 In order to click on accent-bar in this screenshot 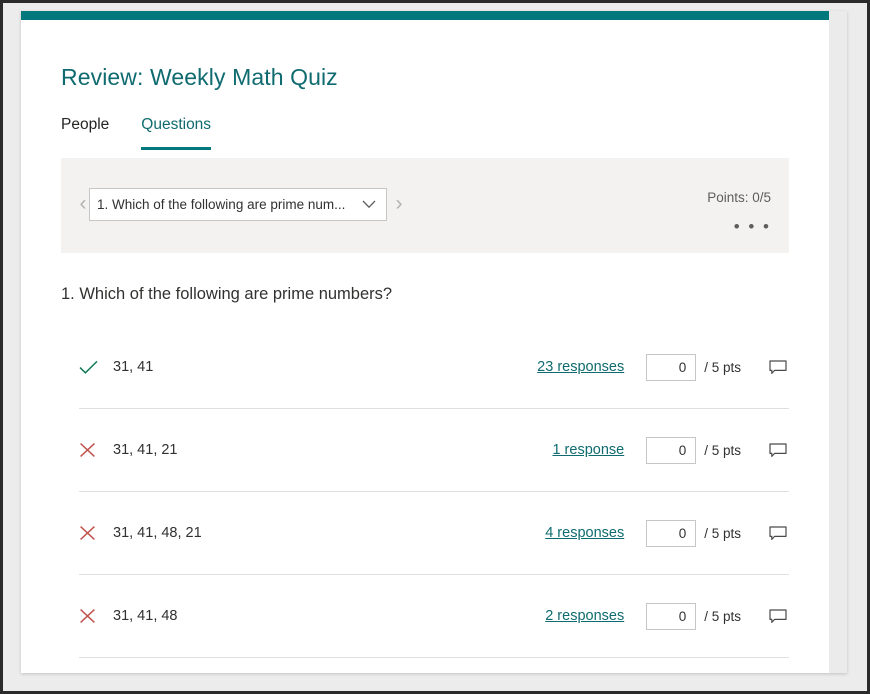, I will do `click(425, 15)`.